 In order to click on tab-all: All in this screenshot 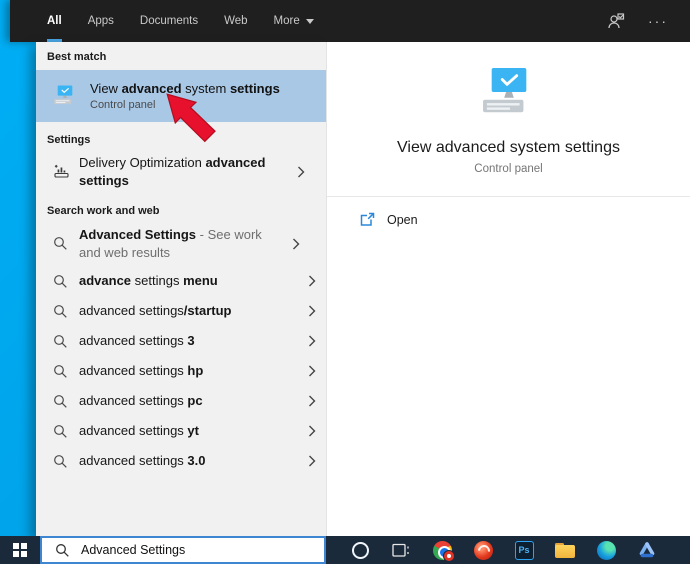, I will do `click(54, 21)`.